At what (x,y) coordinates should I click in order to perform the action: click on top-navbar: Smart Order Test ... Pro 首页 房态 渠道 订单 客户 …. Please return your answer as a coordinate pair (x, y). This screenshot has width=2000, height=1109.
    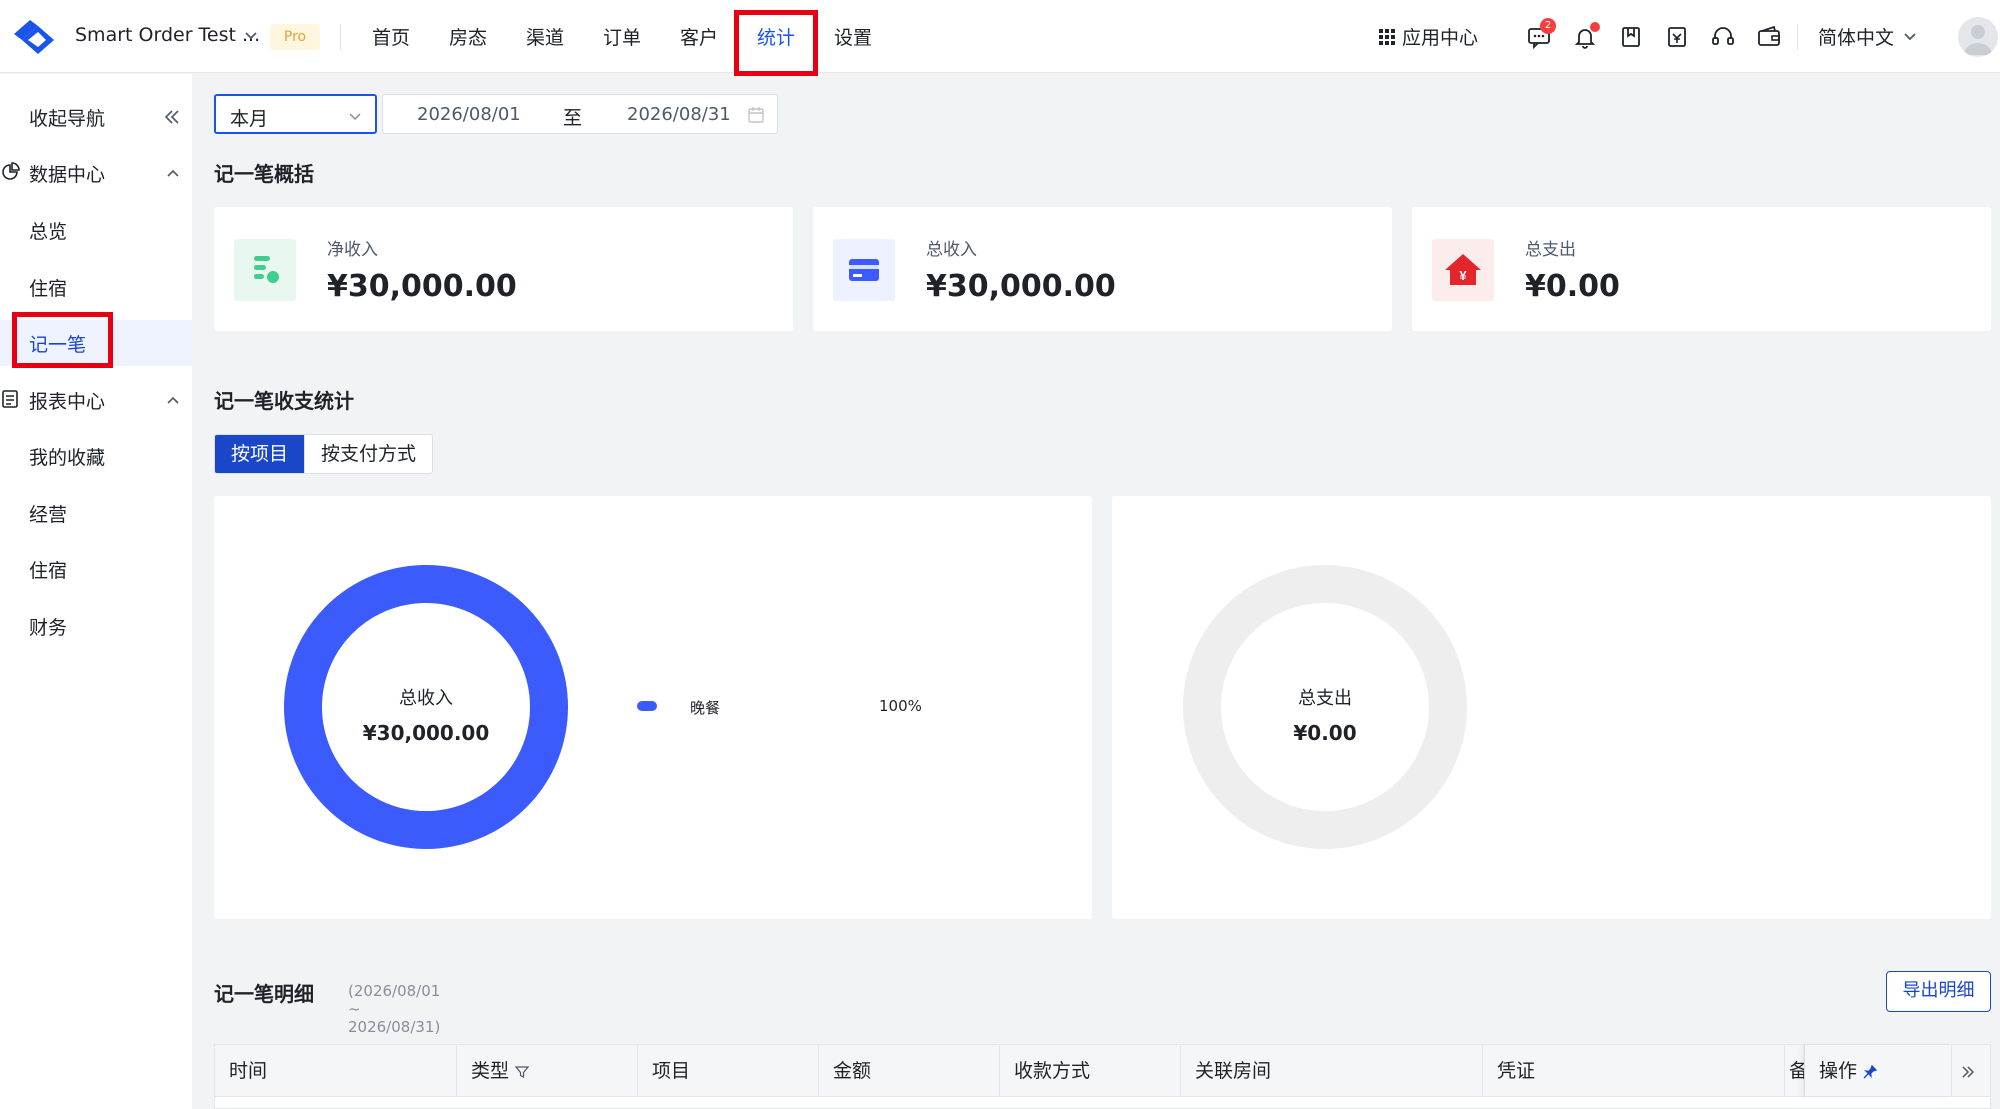
    Looking at the image, I should click on (1000, 38).